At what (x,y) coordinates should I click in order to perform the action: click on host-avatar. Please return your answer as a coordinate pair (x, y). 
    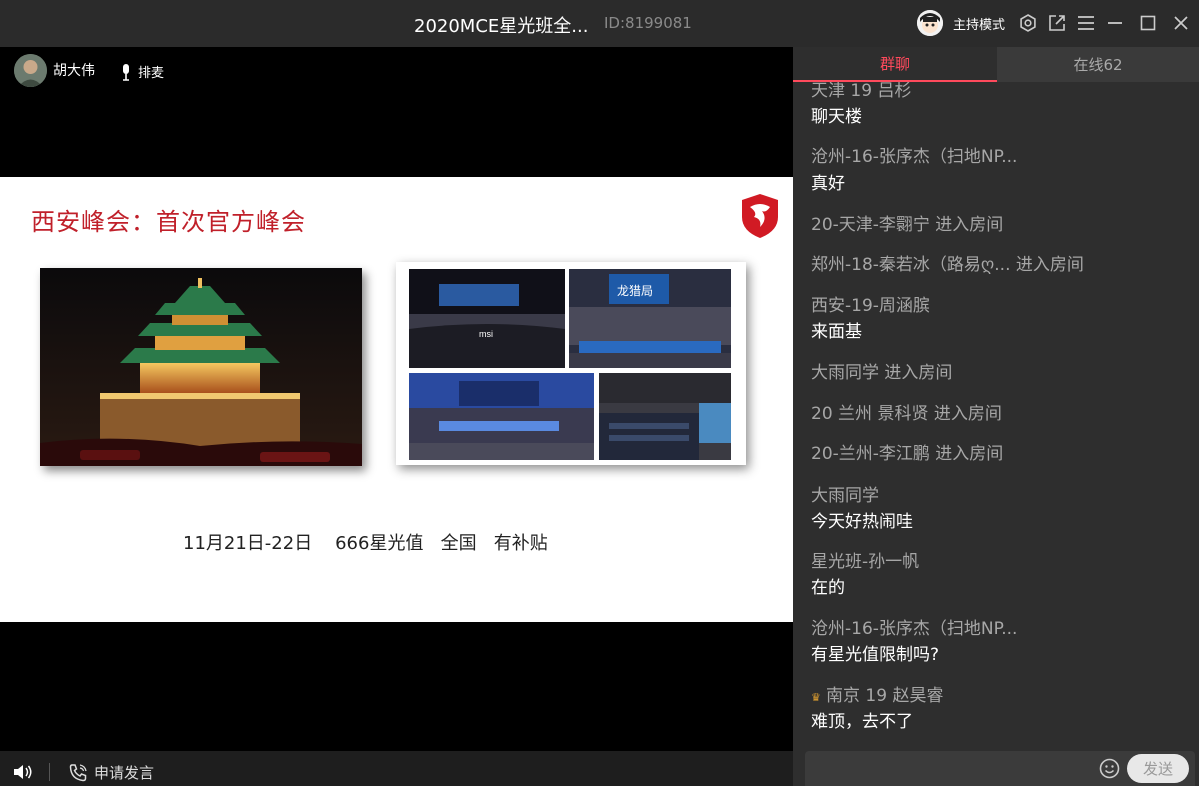
    Looking at the image, I should click on (930, 23).